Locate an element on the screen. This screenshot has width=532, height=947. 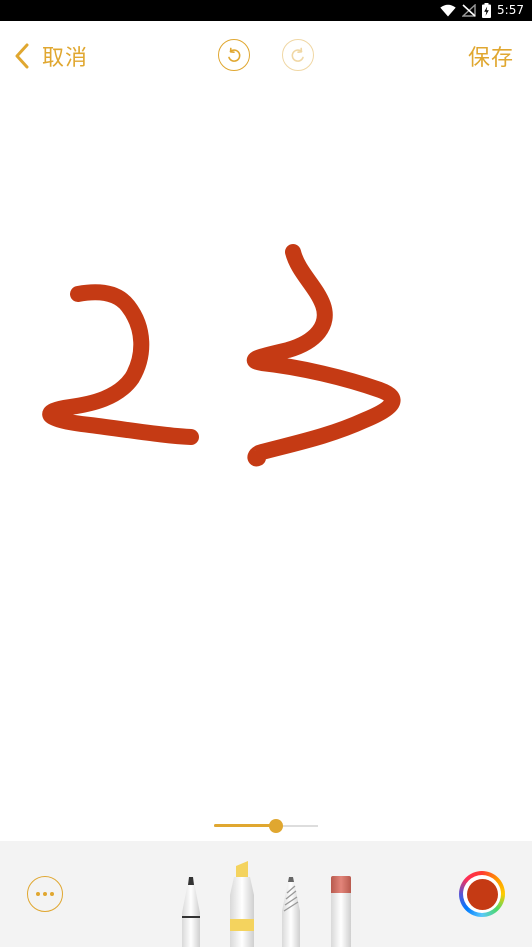
redo-icon is located at coordinates (297, 54).